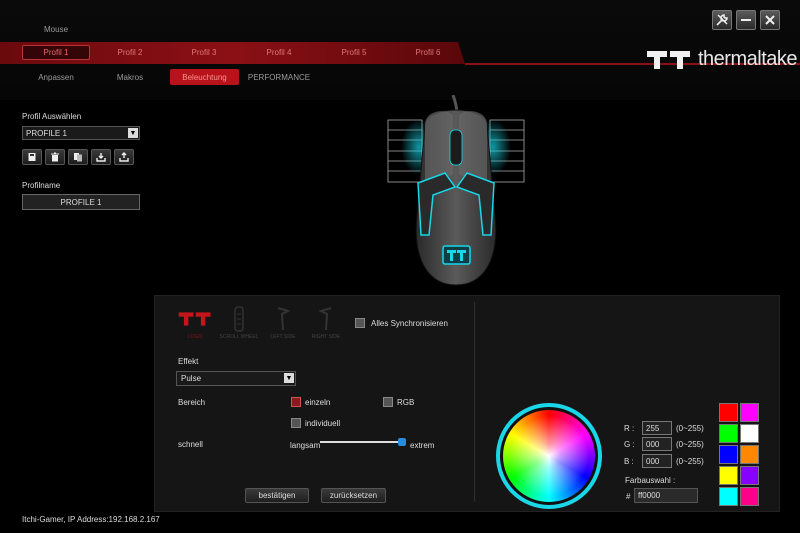 This screenshot has width=800, height=533. Describe the element at coordinates (289, 378) in the screenshot. I see `chevron-down-icon: ▼` at that location.